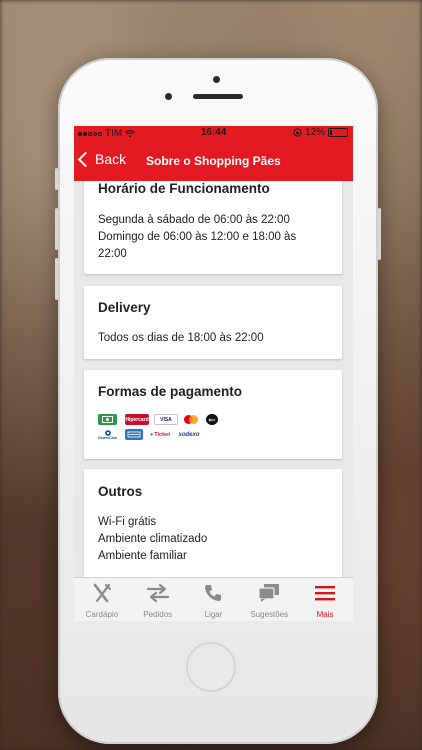 The image size is (422, 750). Describe the element at coordinates (211, 667) in the screenshot. I see `home-button` at that location.